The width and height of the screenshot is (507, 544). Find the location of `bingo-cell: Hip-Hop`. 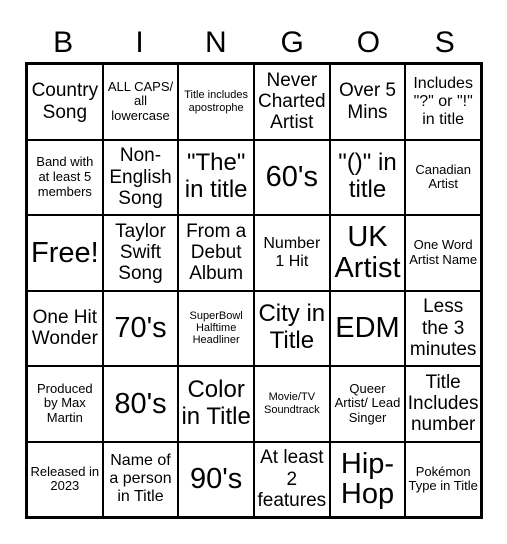

bingo-cell: Hip-Hop is located at coordinates (367, 479).